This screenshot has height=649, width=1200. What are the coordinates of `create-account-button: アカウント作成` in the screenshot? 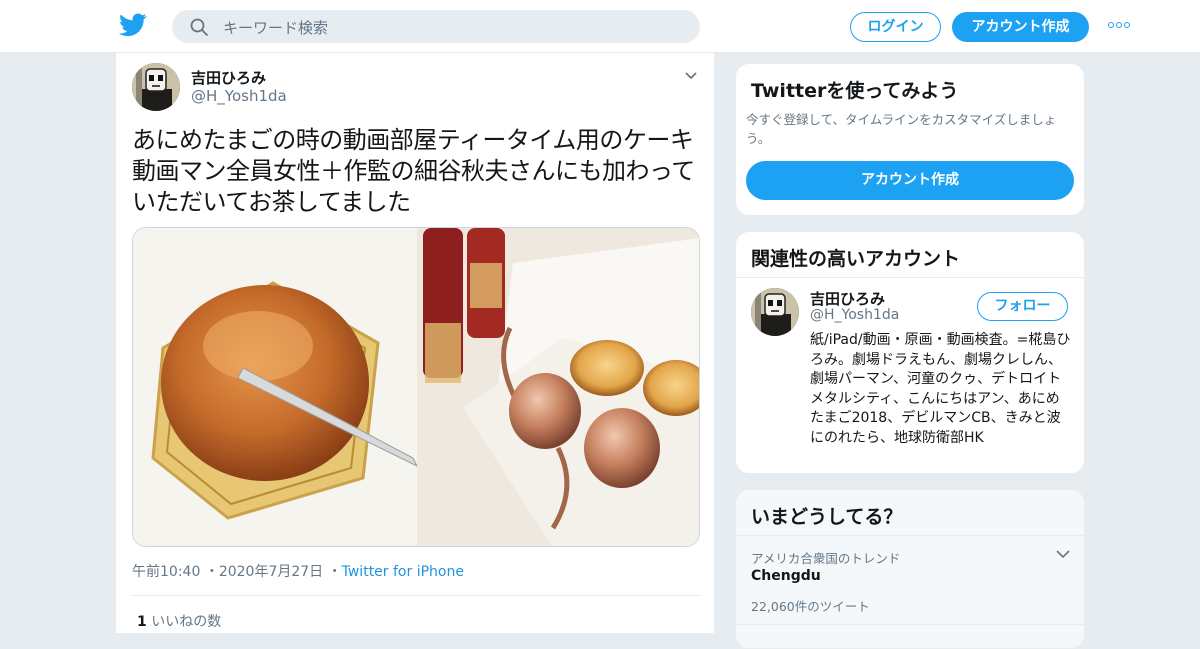 It's located at (910, 180).